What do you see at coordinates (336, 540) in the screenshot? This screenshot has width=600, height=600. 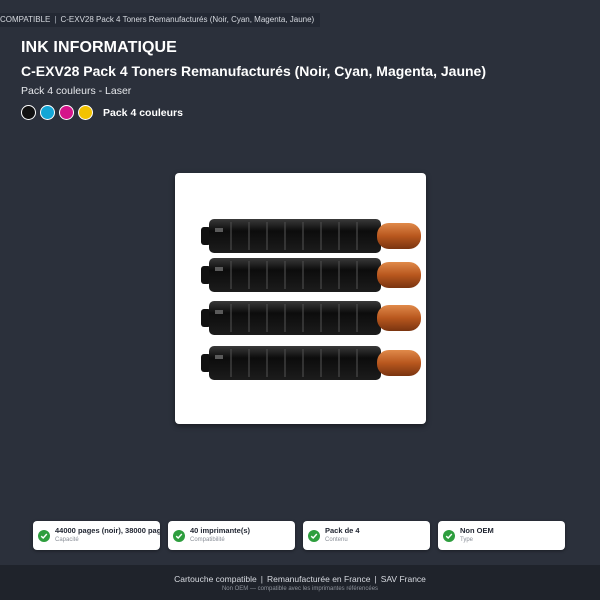 I see `feature-caption: Contenu` at bounding box center [336, 540].